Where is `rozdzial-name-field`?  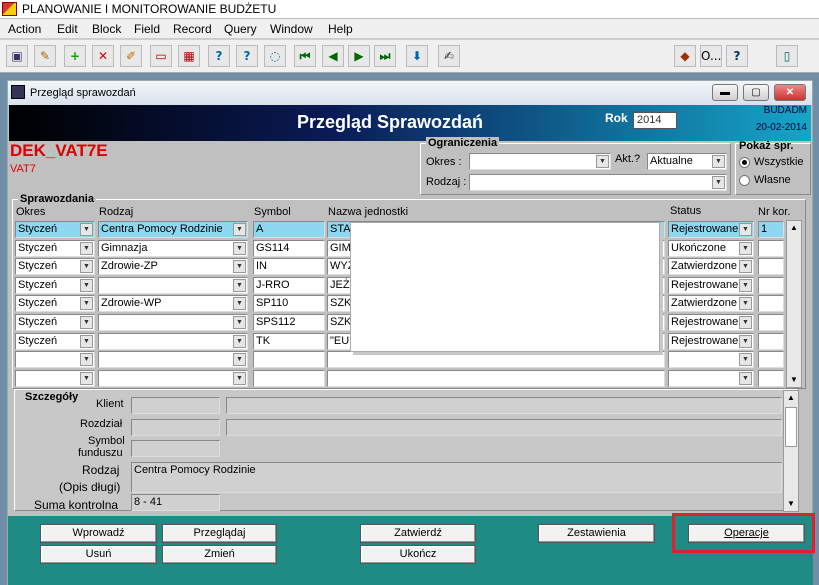
rozdzial-name-field is located at coordinates (504, 427).